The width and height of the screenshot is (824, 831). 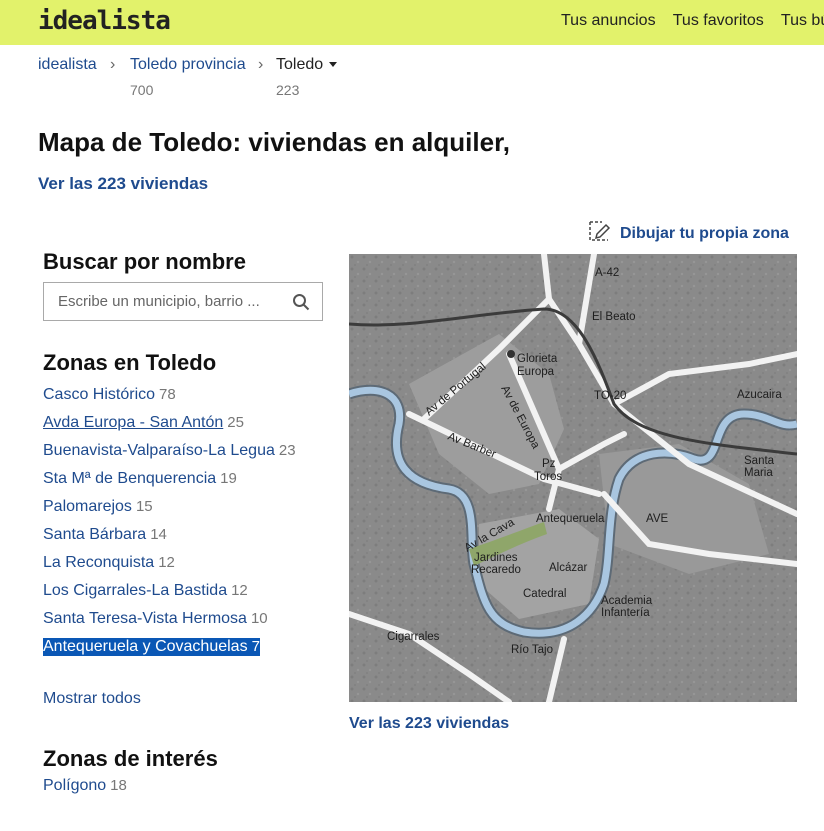 What do you see at coordinates (570, 519) in the screenshot?
I see `map-label: Antequeruela` at bounding box center [570, 519].